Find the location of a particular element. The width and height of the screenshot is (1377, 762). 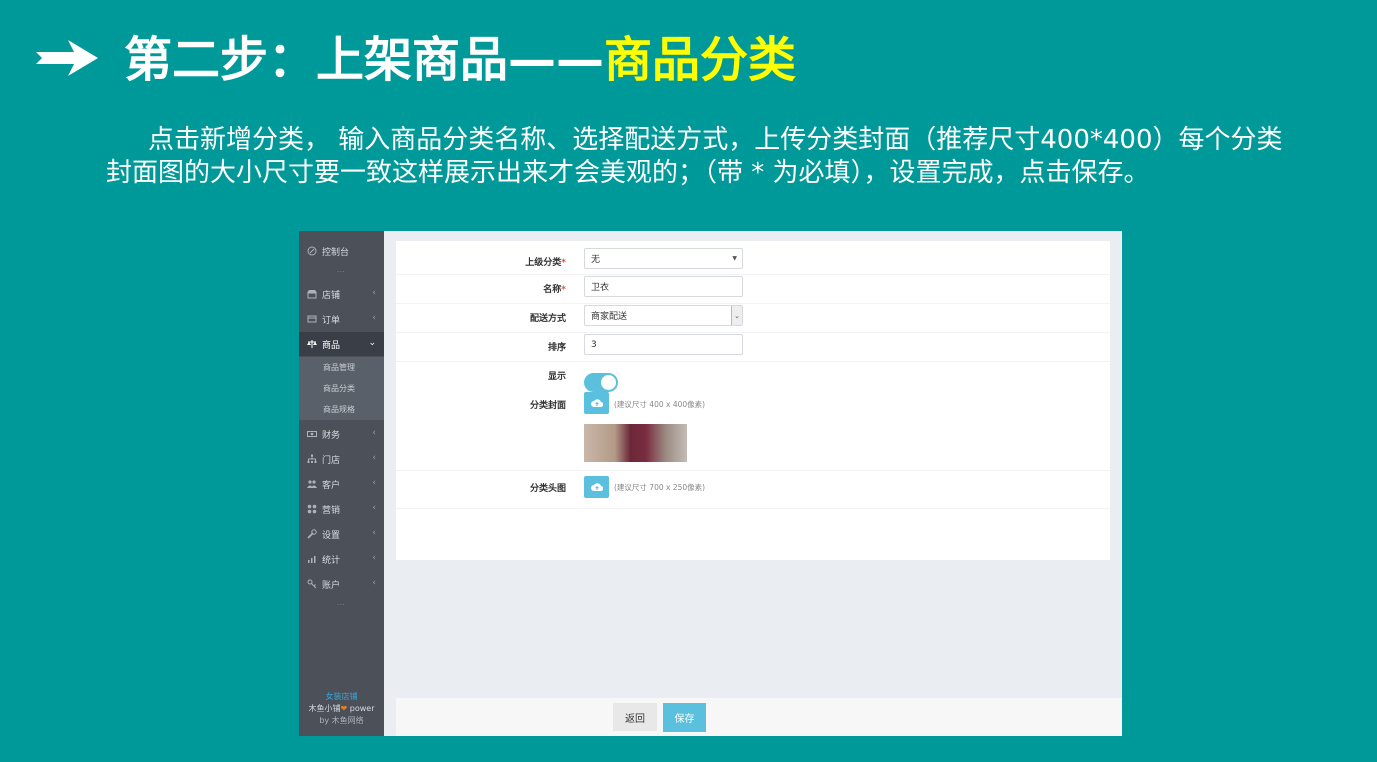

sidebar-item-label: 统计 is located at coordinates (331, 560).